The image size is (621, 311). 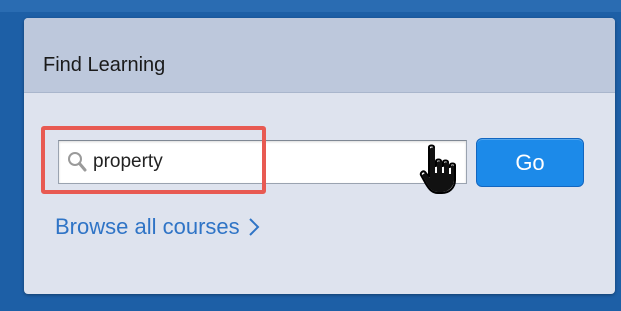 I want to click on panel-title: Find Learning, so click(x=104, y=65).